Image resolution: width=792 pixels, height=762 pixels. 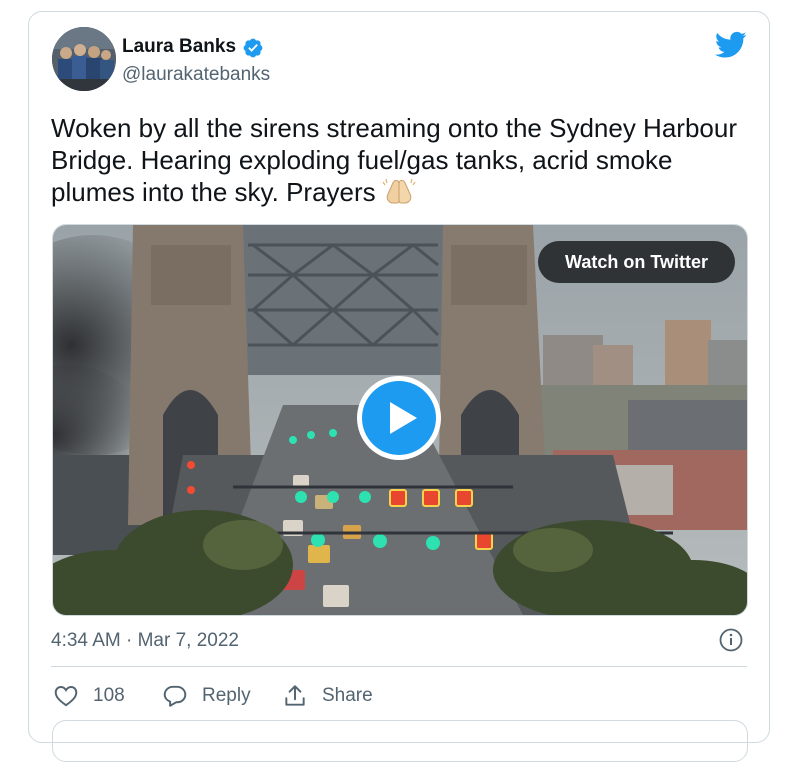 I want to click on like-count: 108, so click(x=109, y=695).